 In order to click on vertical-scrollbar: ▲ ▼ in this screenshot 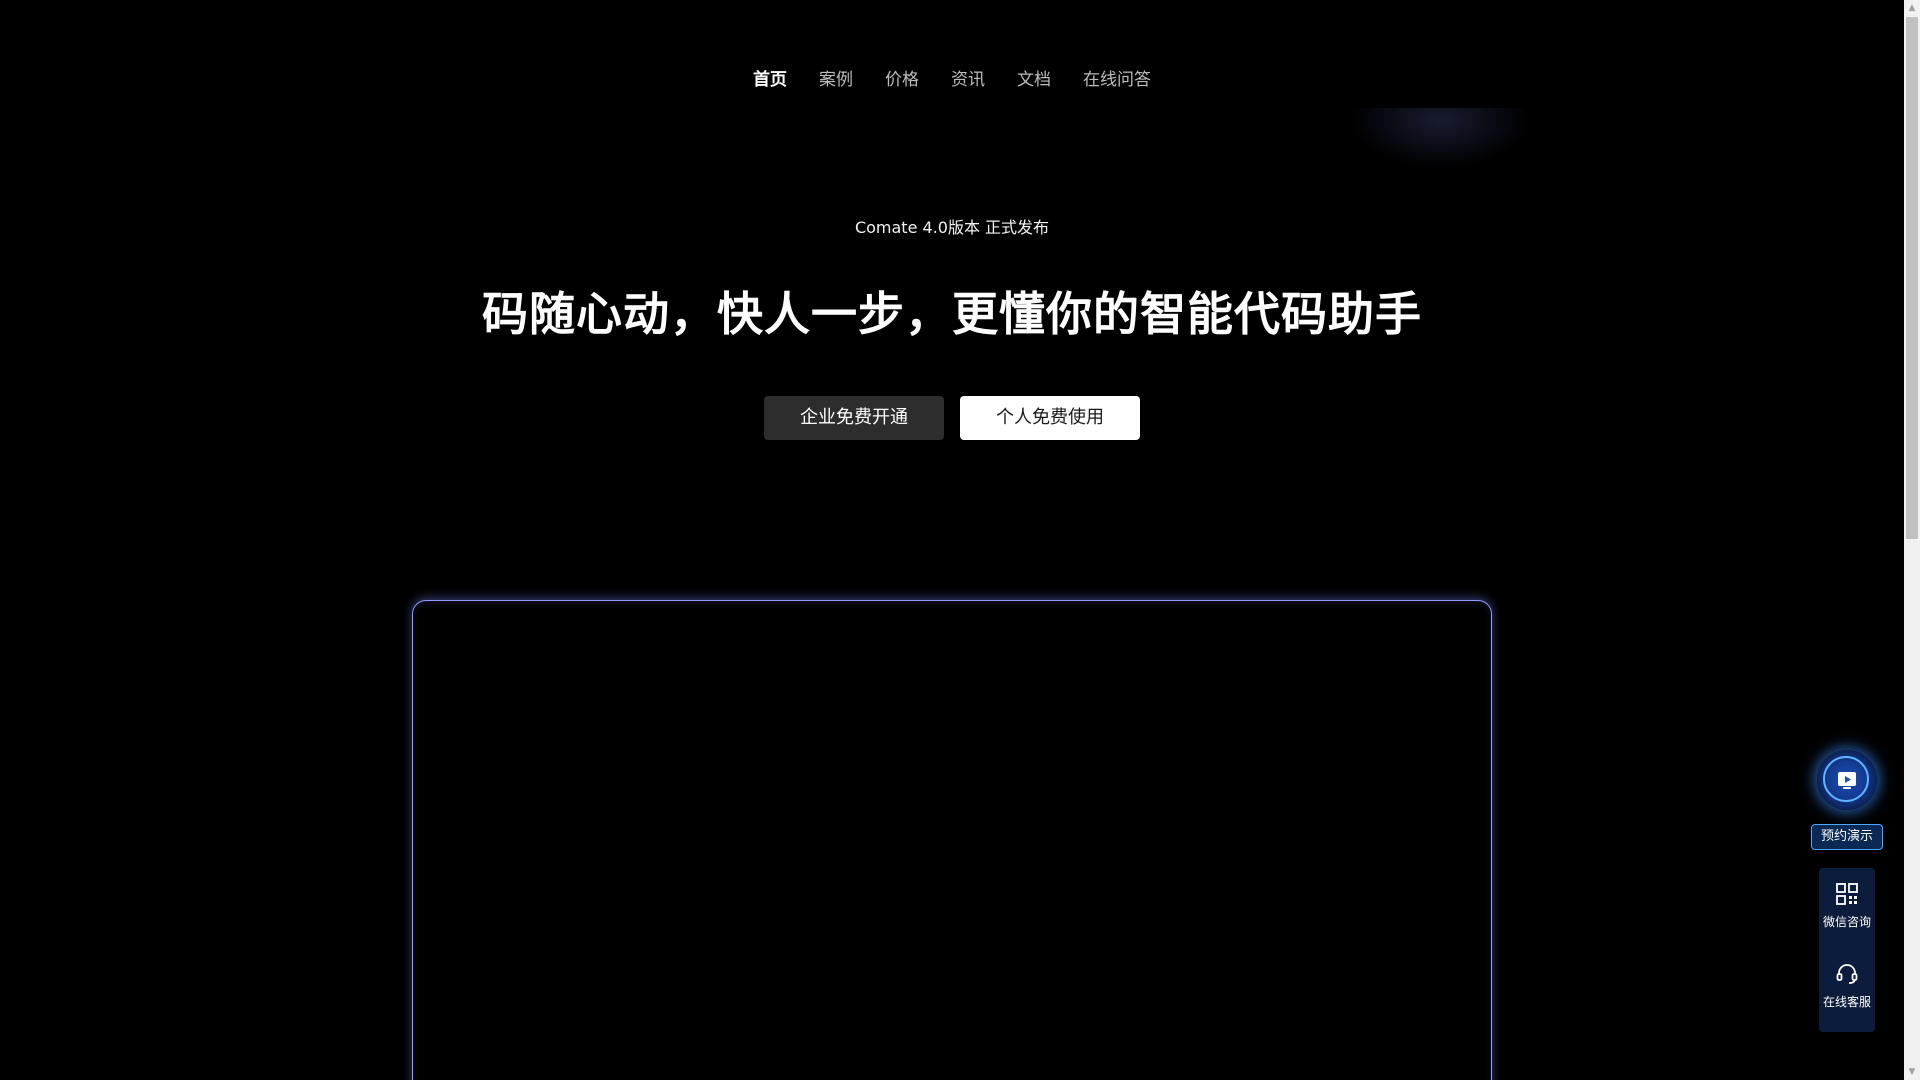, I will do `click(1912, 540)`.